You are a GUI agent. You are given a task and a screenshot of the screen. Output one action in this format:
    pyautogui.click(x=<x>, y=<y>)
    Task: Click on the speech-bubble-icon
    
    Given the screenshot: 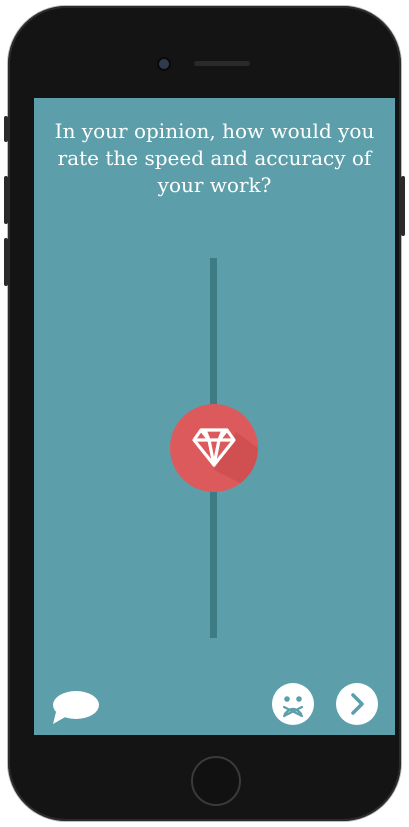 What is the action you would take?
    pyautogui.click(x=76, y=707)
    